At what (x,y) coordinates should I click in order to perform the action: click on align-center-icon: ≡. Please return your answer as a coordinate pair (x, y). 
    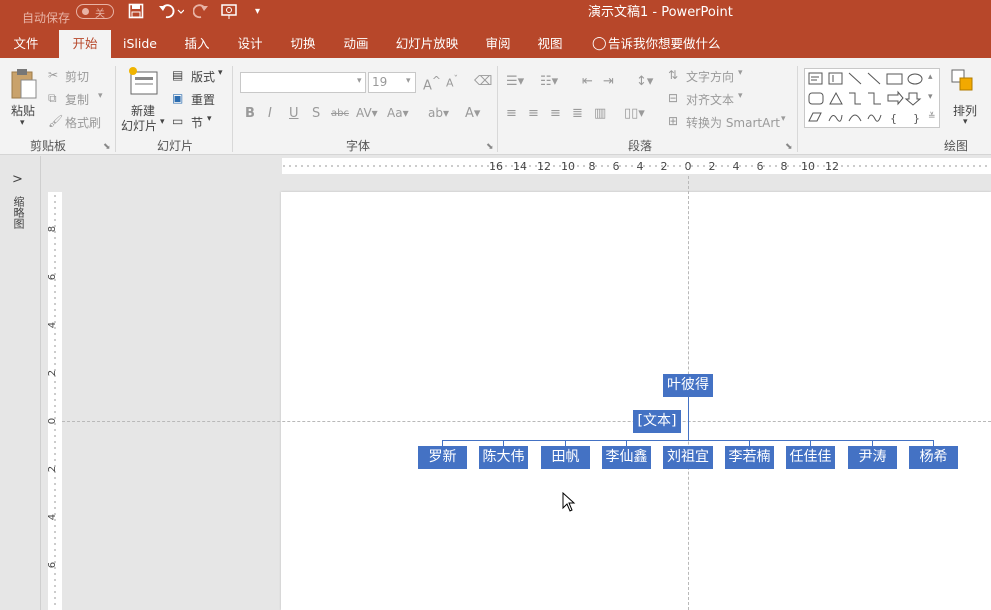
    Looking at the image, I should click on (533, 113).